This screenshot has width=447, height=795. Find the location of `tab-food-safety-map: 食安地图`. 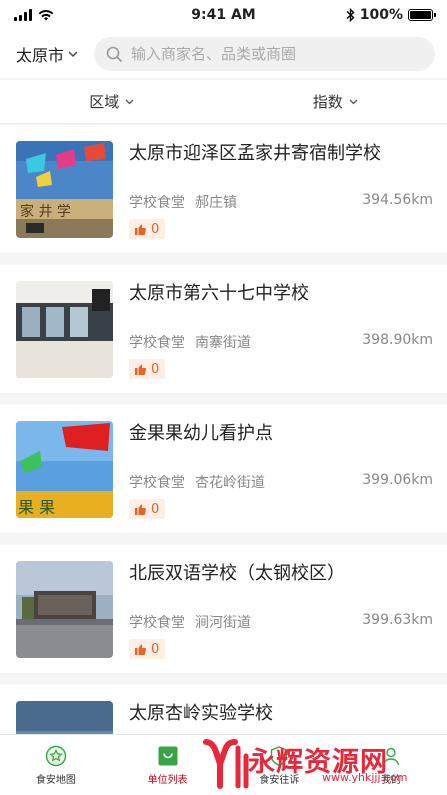

tab-food-safety-map: 食安地图 is located at coordinates (56, 765).